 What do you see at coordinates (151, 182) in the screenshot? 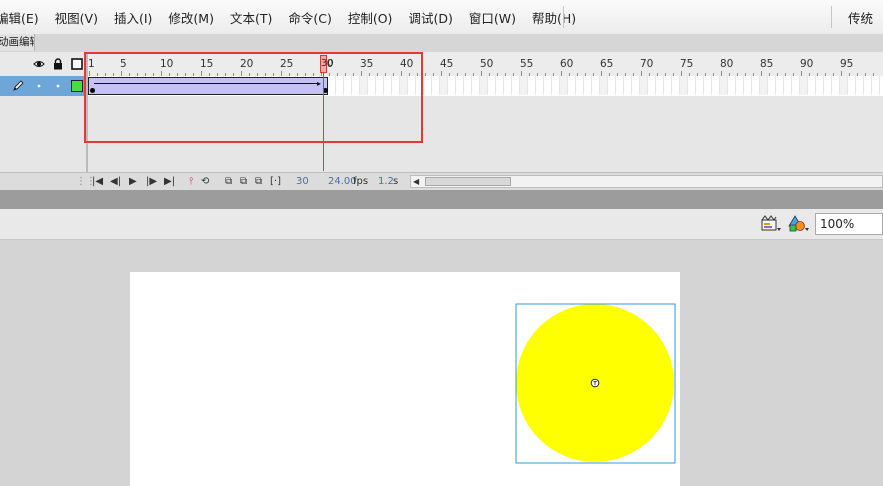
I see `next-frame-button: |▶` at bounding box center [151, 182].